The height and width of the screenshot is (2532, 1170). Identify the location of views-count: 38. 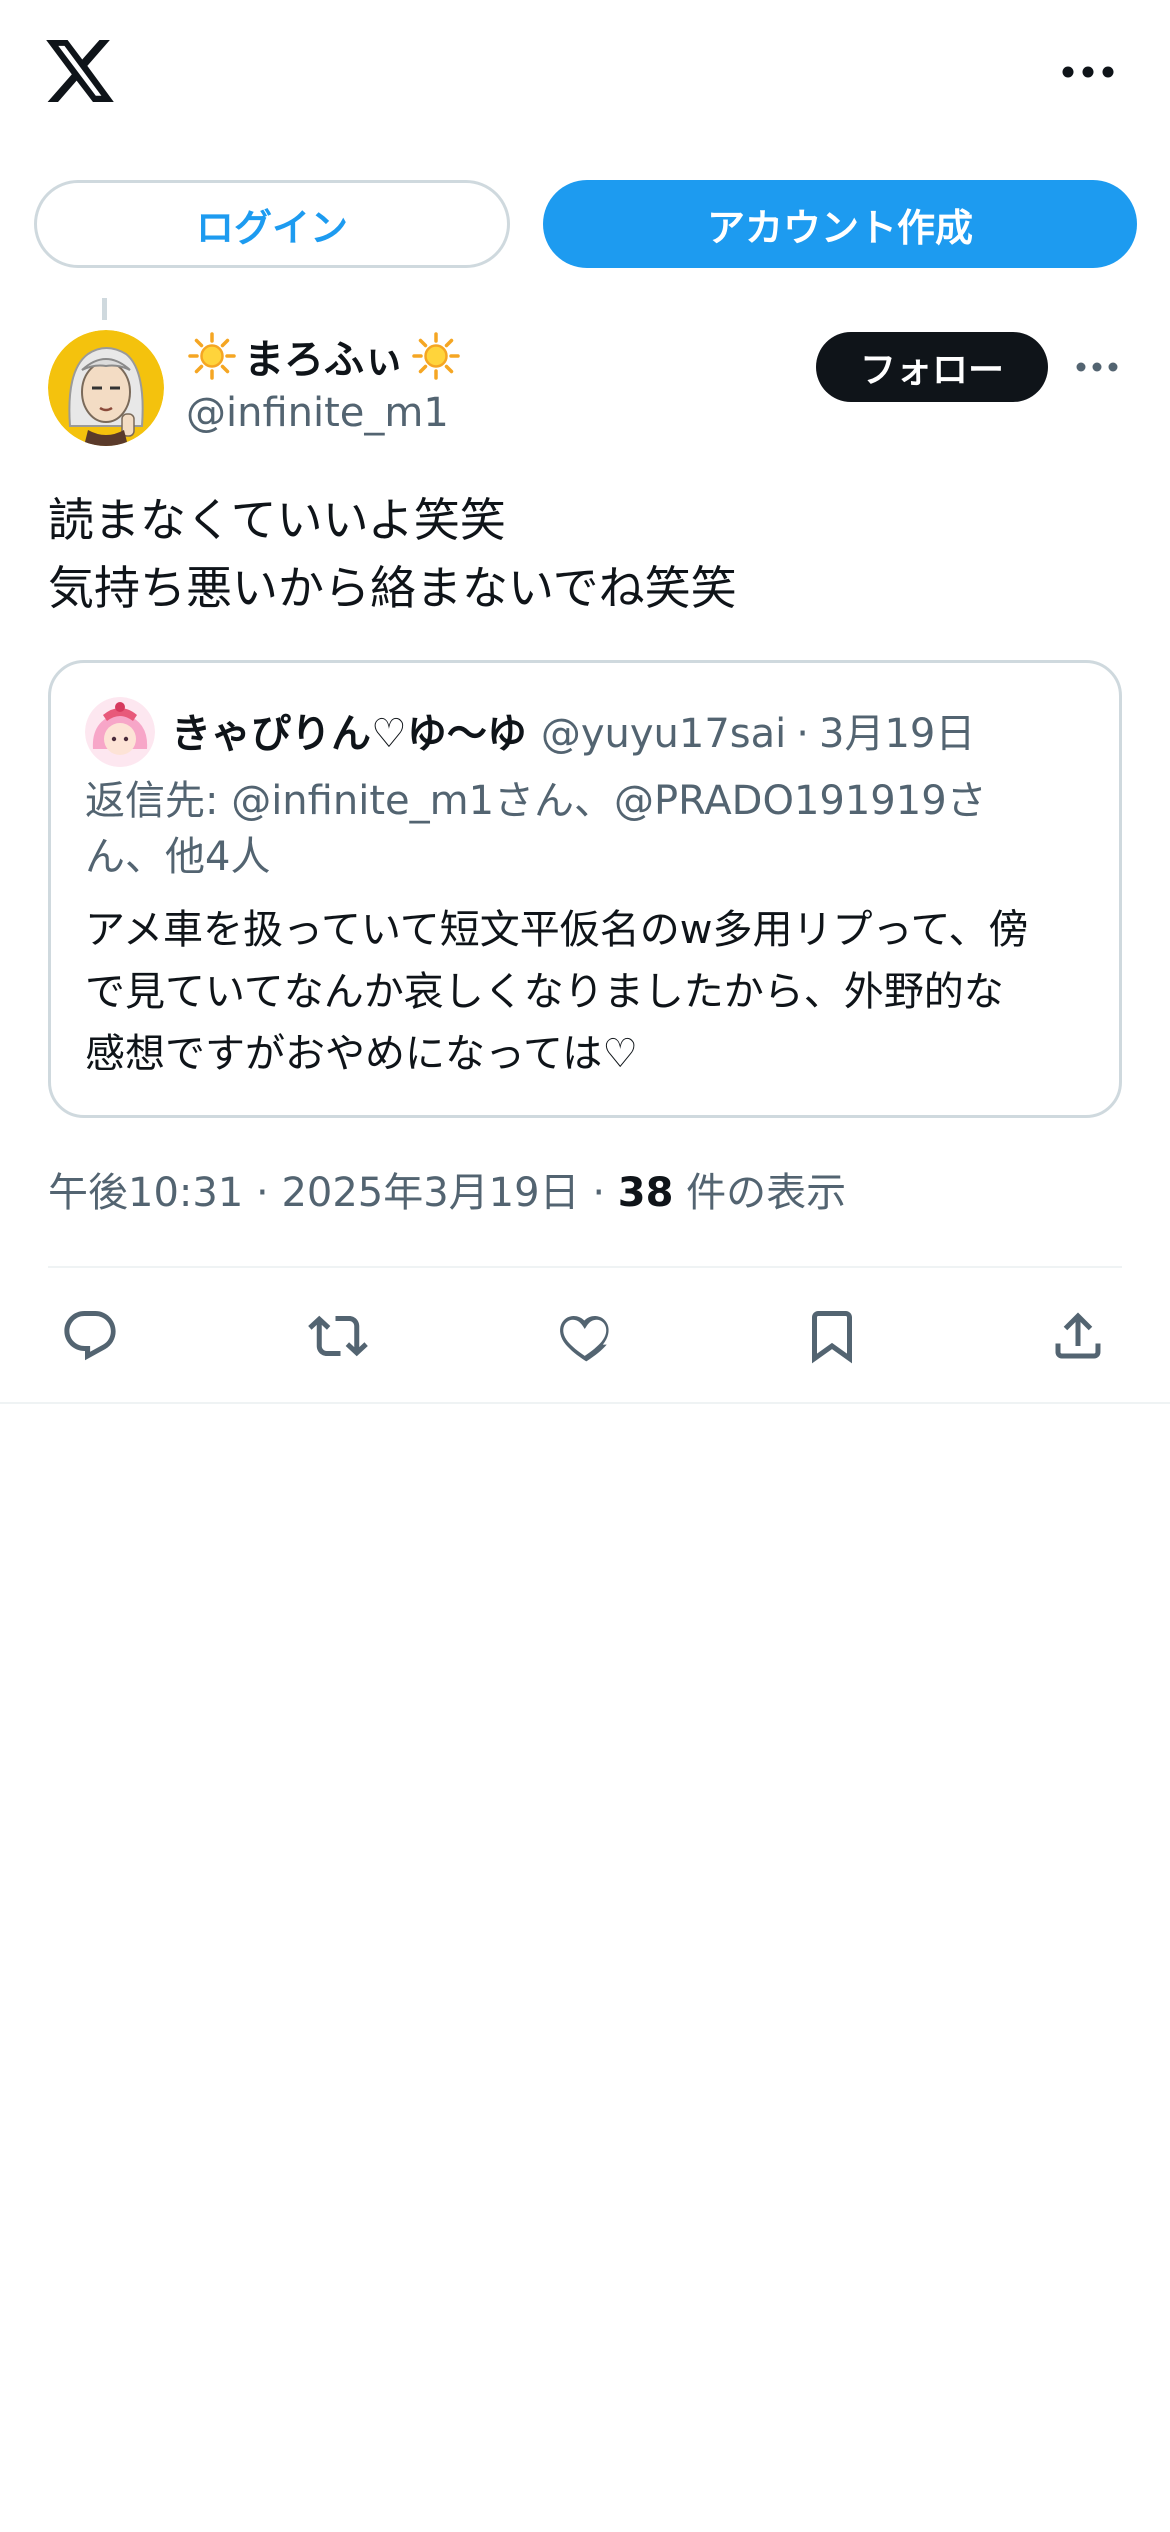
(645, 1193).